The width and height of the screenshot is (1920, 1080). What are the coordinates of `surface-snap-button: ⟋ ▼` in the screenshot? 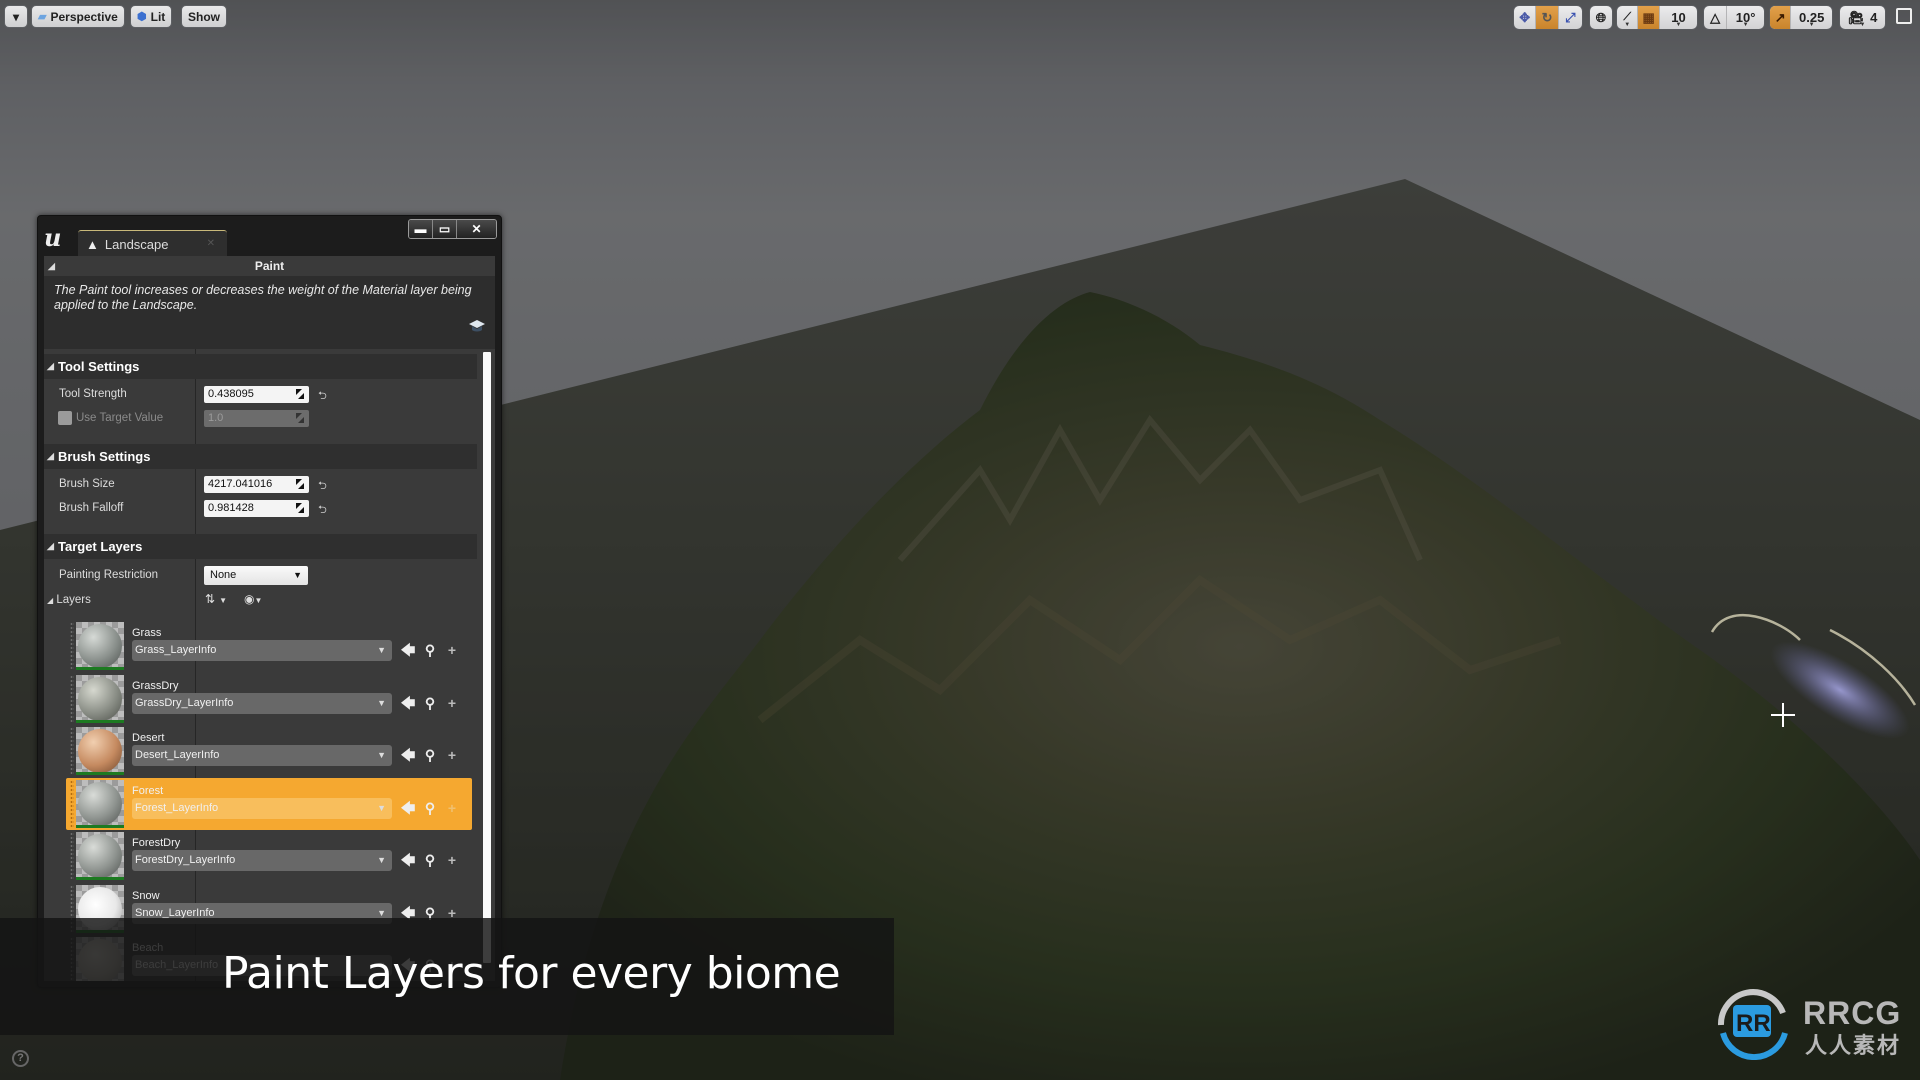 It's located at (1628, 17).